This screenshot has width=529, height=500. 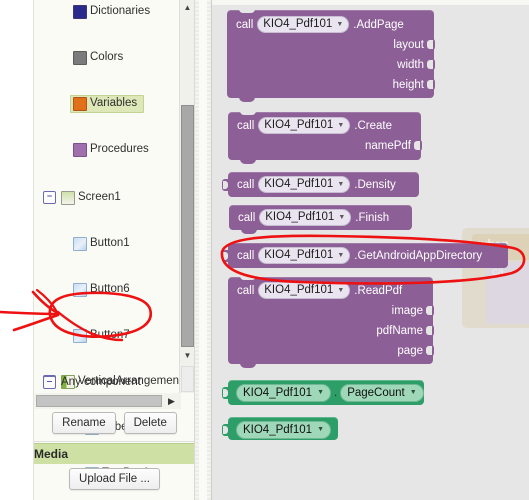 What do you see at coordinates (382, 392) in the screenshot?
I see `property-dropdown: PageCount ▼` at bounding box center [382, 392].